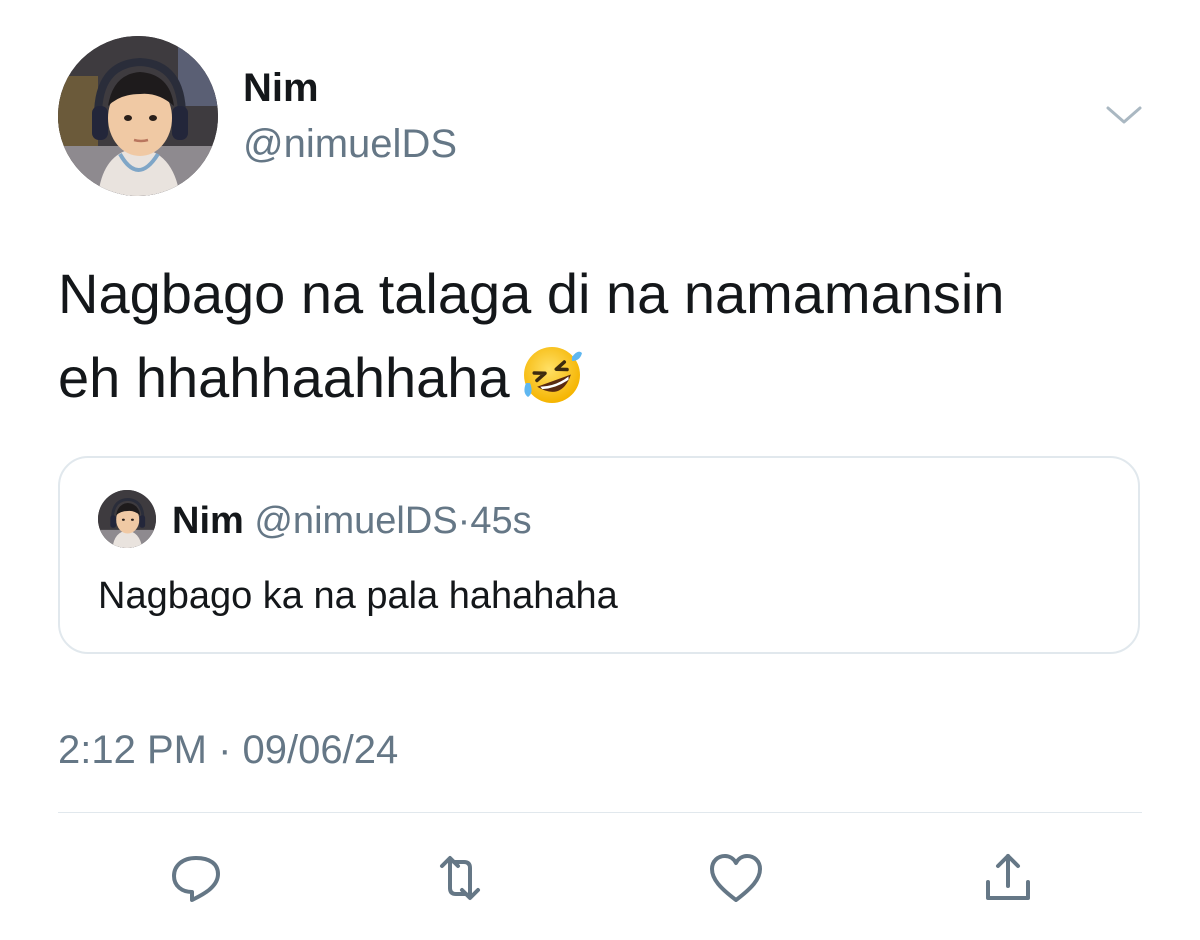  Describe the element at coordinates (600, 812) in the screenshot. I see `divider` at that location.